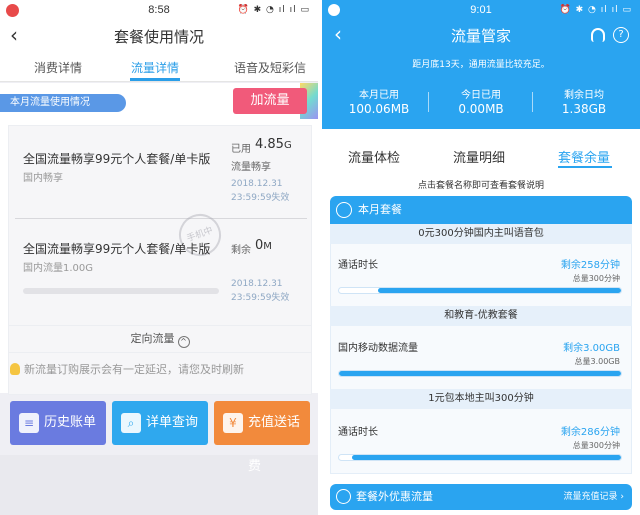 This screenshot has width=640, height=515. I want to click on package-section-title: 和教育-优教套餐, so click(481, 316).